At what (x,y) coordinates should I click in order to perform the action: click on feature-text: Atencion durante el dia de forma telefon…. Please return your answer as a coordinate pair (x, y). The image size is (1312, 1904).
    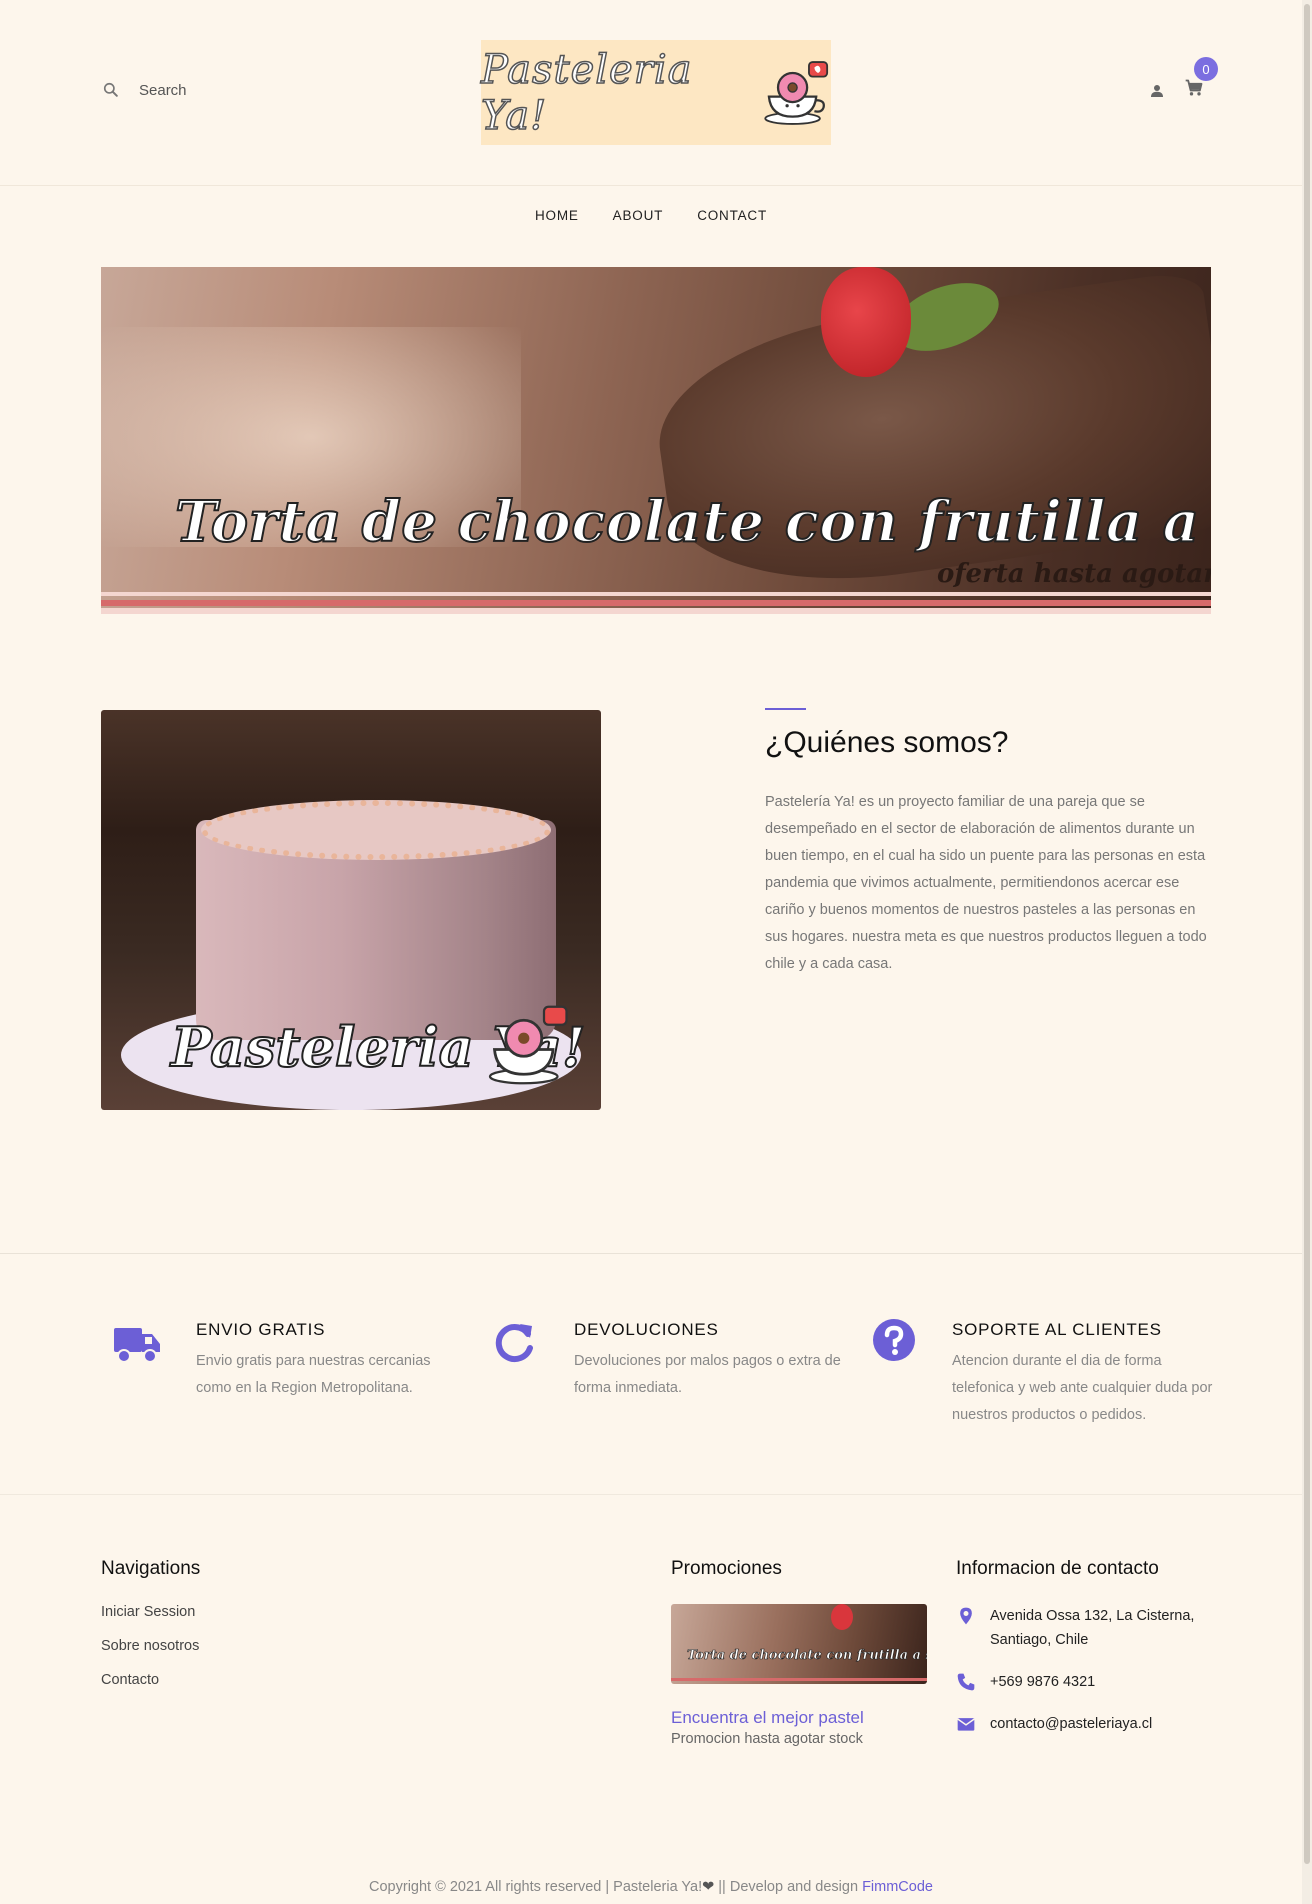
    Looking at the image, I should click on (1082, 1388).